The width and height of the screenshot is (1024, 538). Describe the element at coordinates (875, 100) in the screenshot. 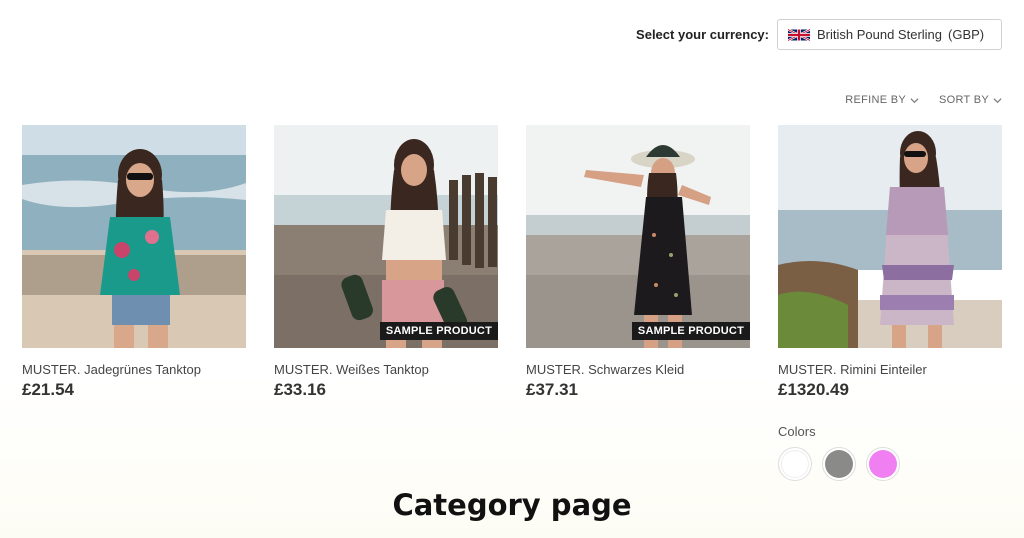

I see `refine-by-label: REFINE BY` at that location.